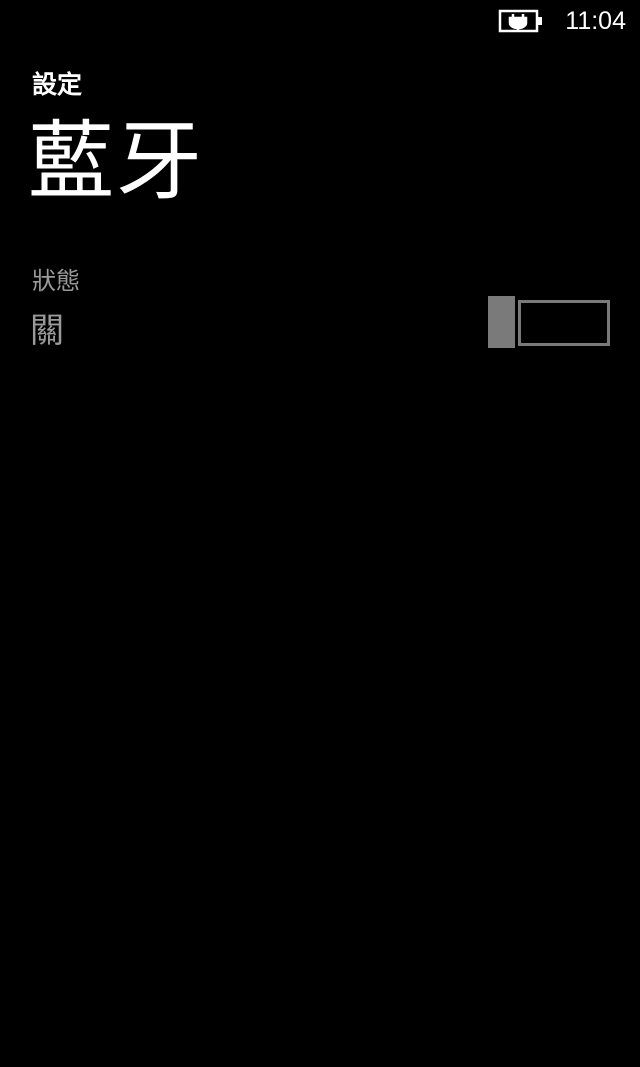 The height and width of the screenshot is (1067, 640). I want to click on bluetooth-toggle-switch, so click(549, 323).